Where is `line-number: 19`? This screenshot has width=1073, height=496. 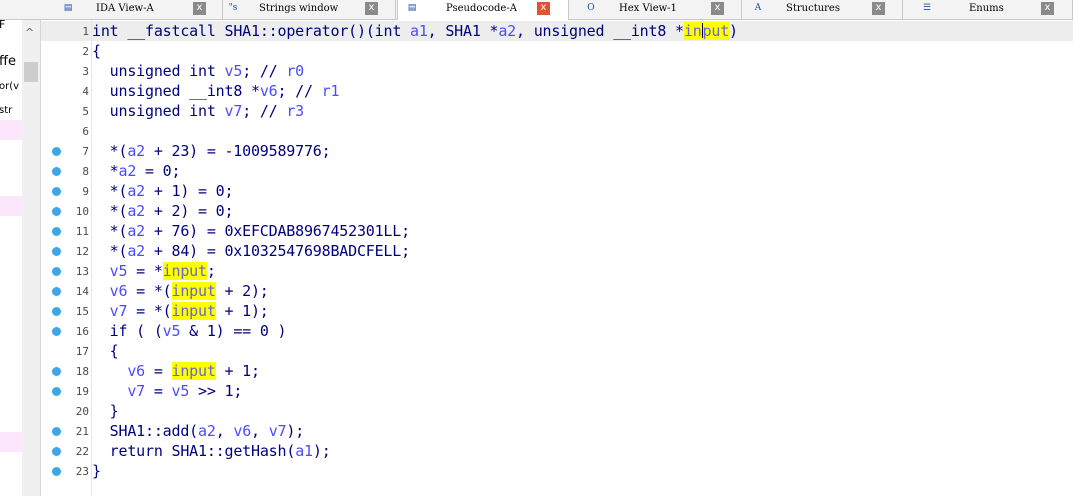
line-number: 19 is located at coordinates (82, 391).